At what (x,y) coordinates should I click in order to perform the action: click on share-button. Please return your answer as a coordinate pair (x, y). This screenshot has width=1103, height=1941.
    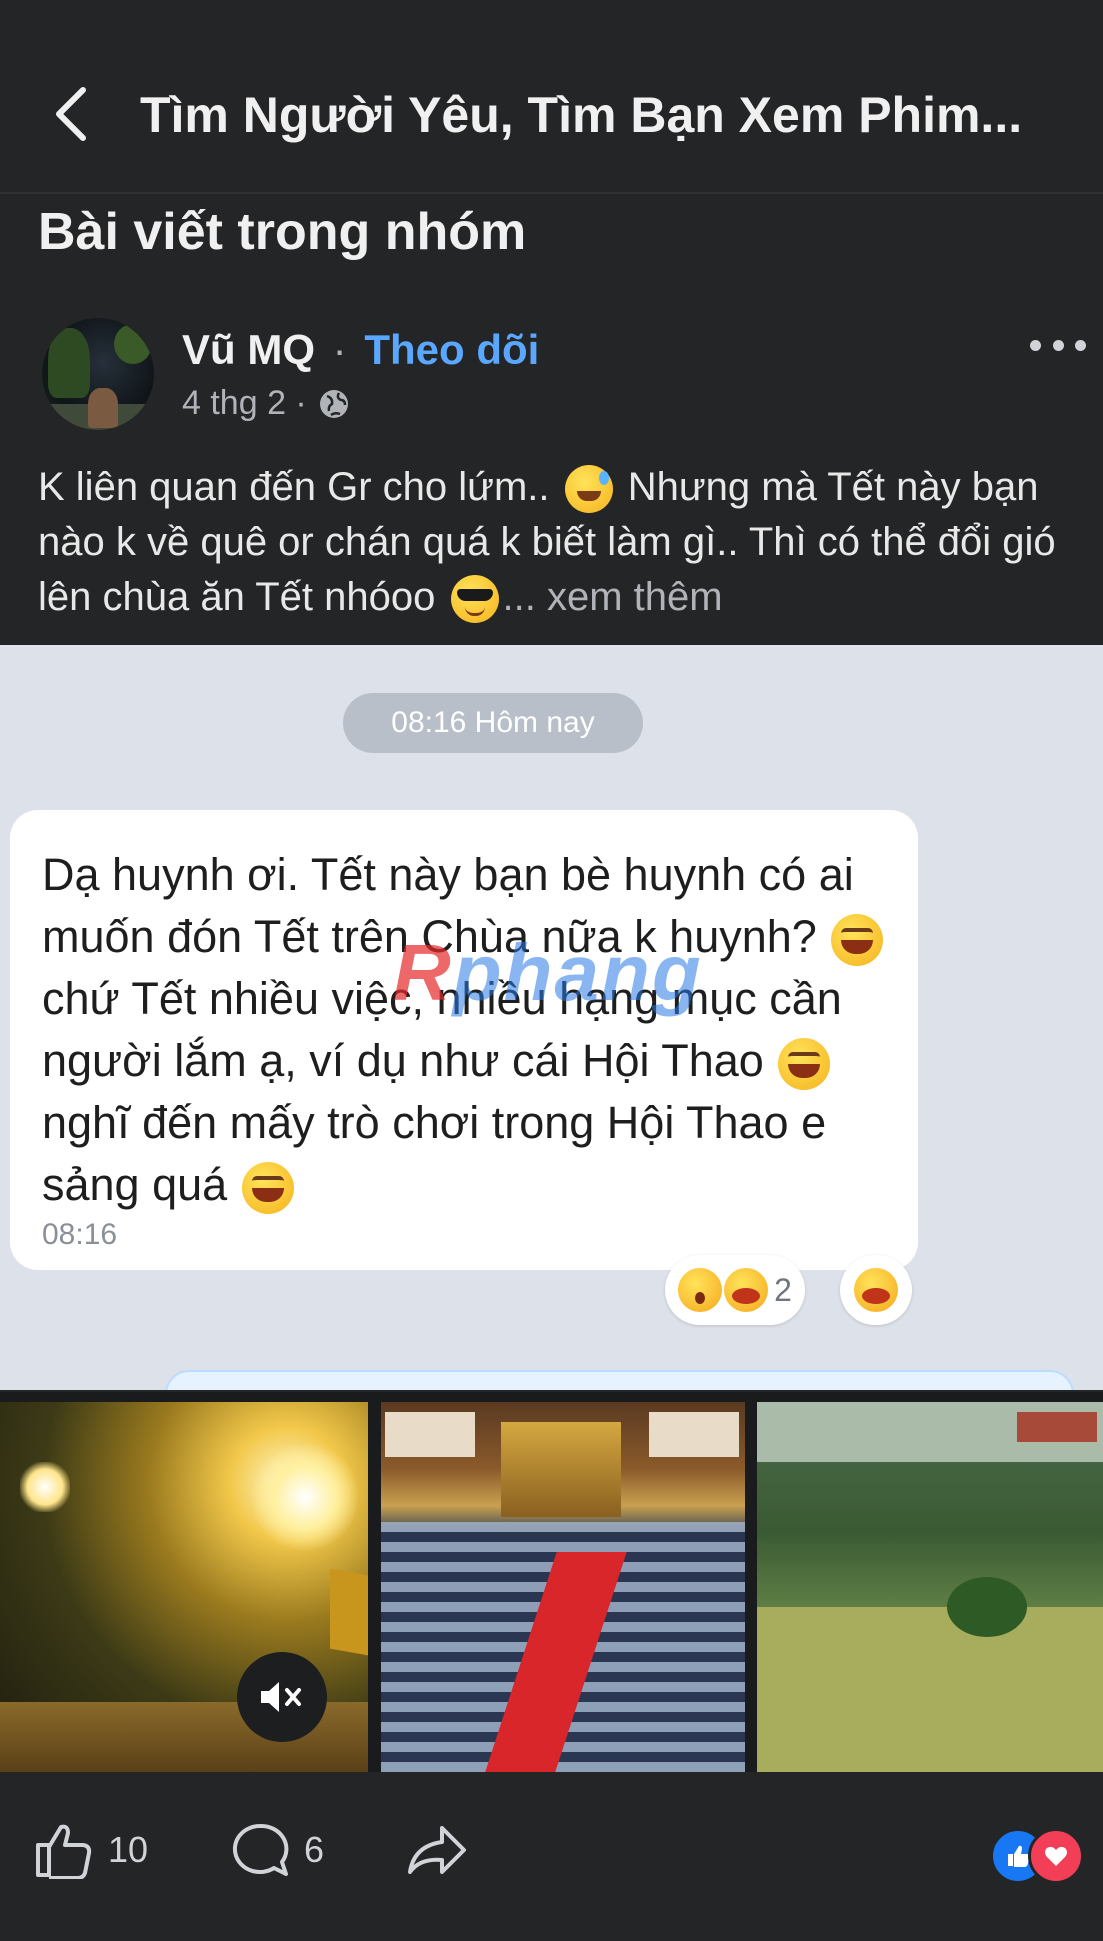
    Looking at the image, I should click on (437, 1850).